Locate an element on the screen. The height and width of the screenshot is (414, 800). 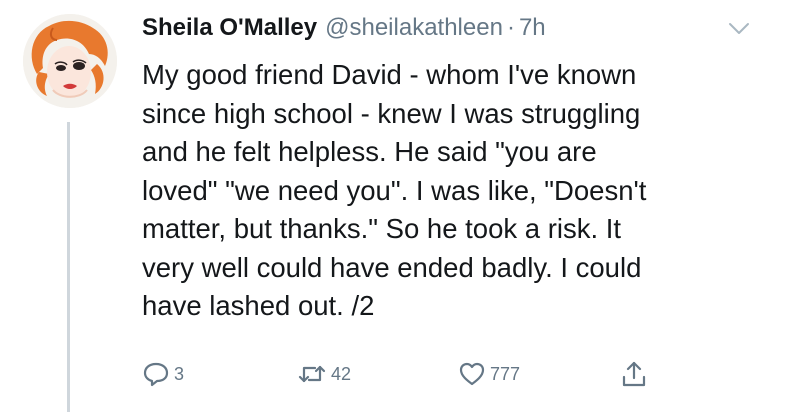
like-button: 777 is located at coordinates (489, 374).